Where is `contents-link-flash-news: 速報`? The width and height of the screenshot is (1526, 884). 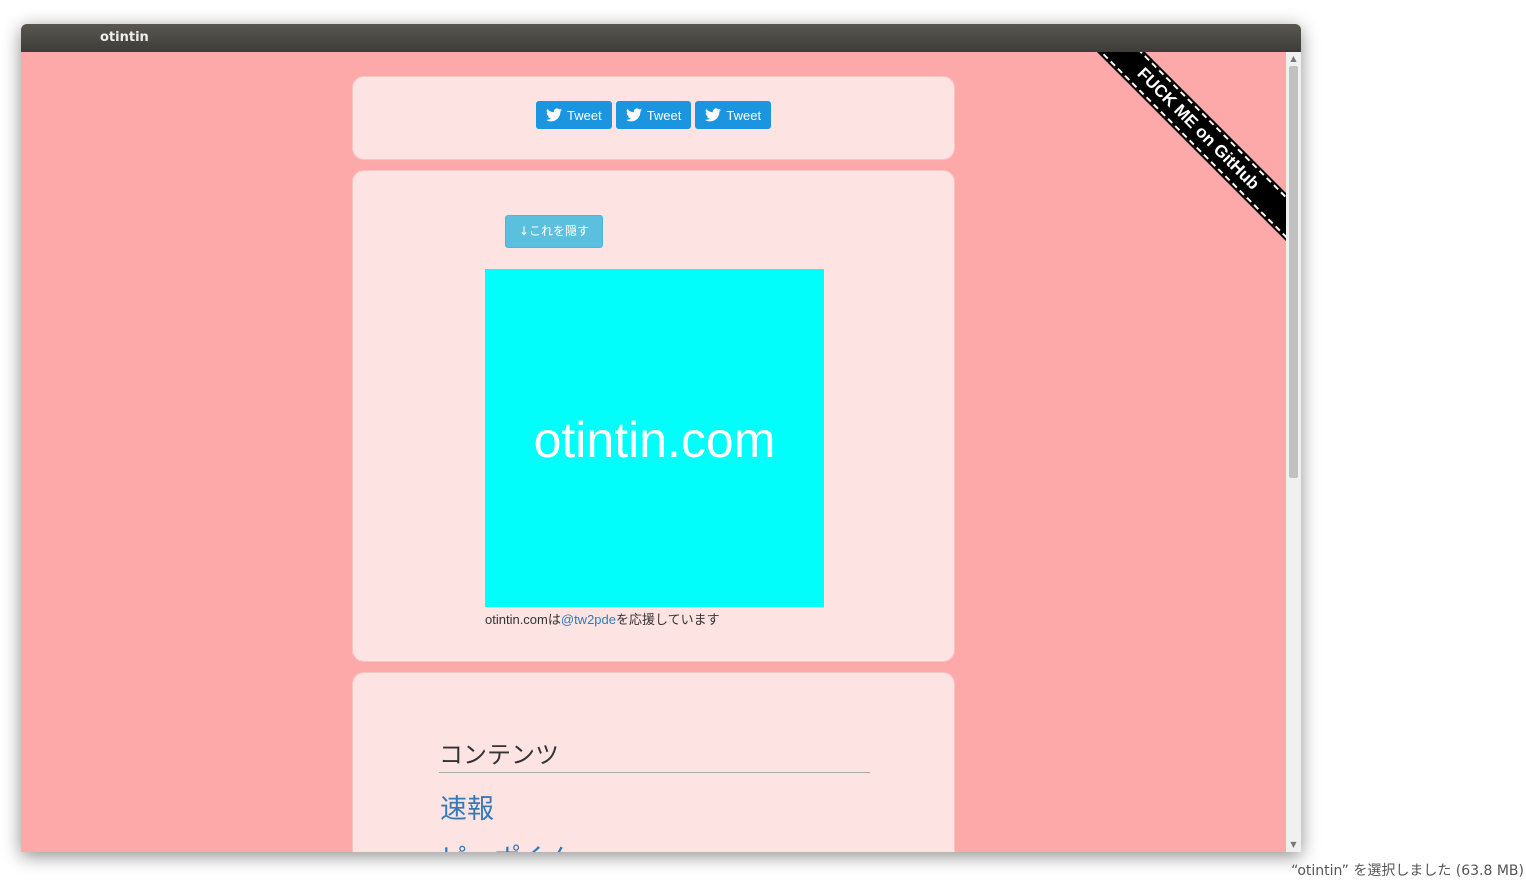
contents-link-flash-news: 速報 is located at coordinates (467, 806).